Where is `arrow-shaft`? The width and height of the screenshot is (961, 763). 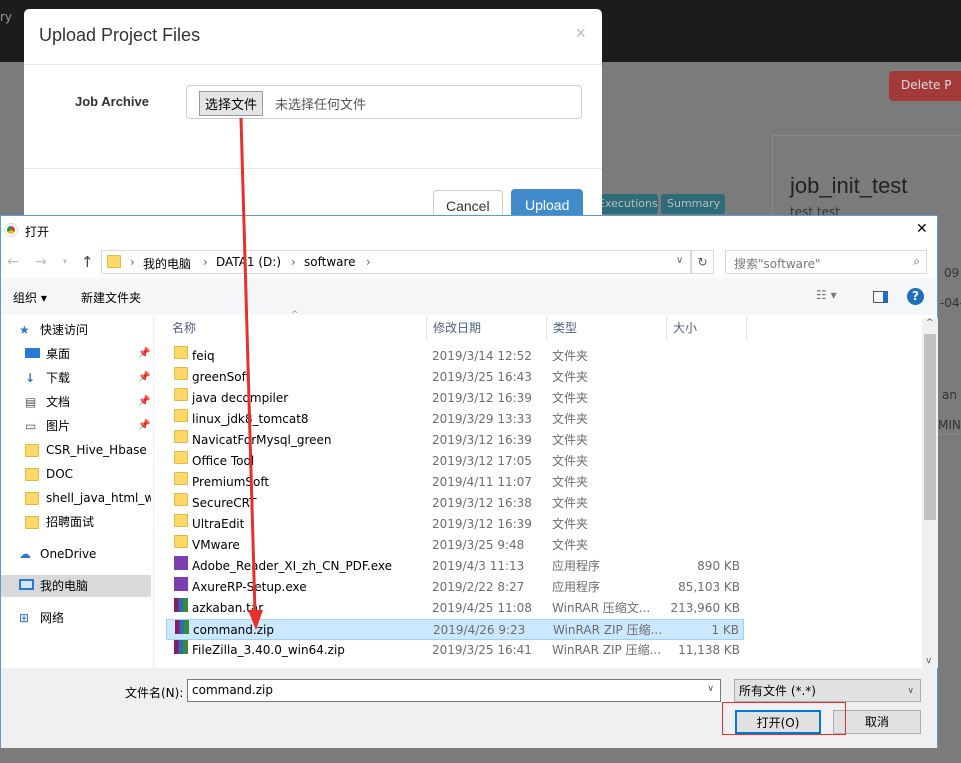 arrow-shaft is located at coordinates (248, 365).